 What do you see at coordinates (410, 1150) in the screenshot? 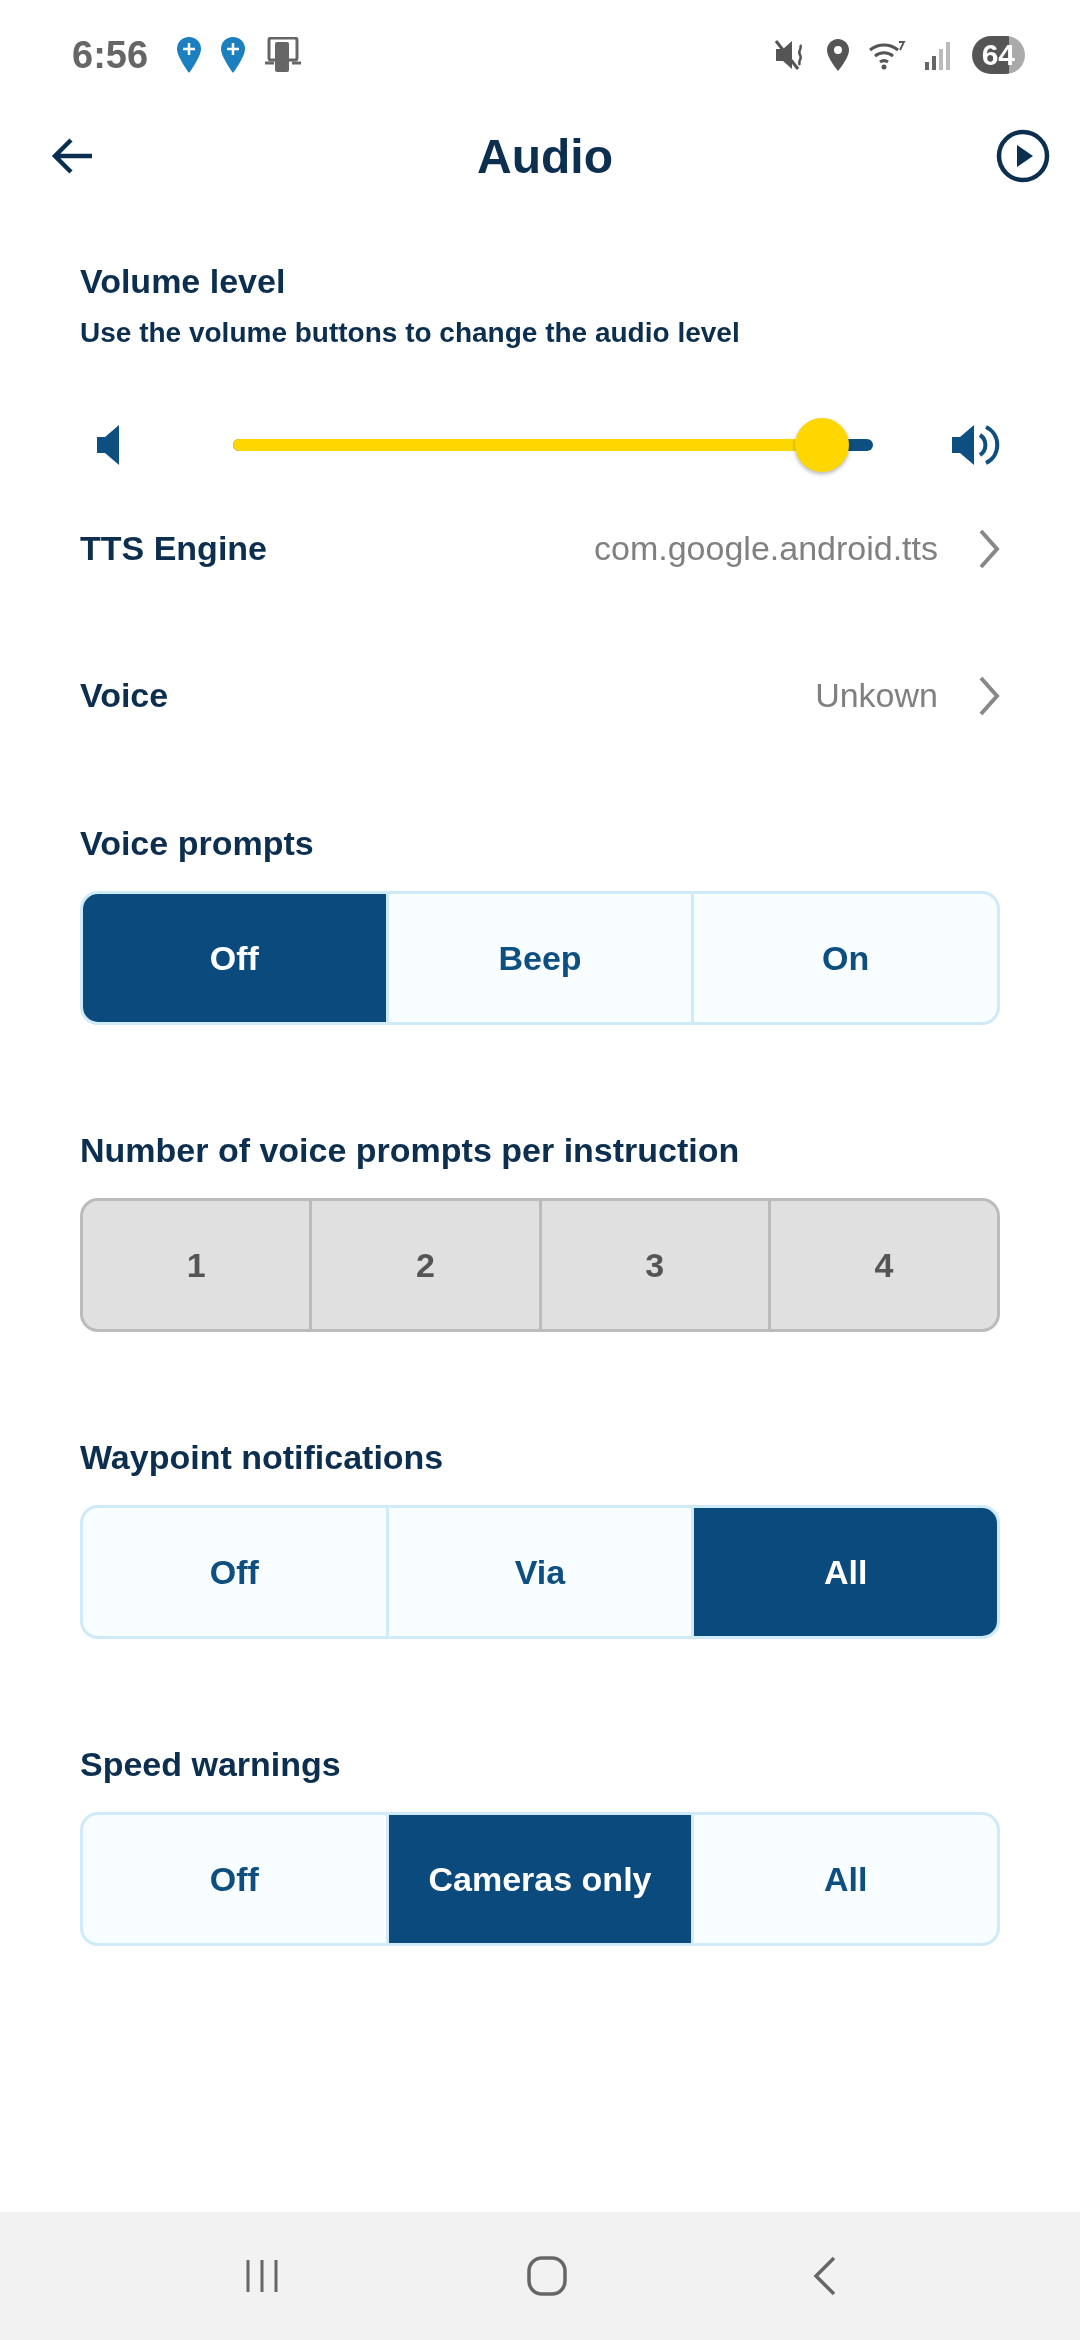
I see `section-title: Number of voice prompts per instruction` at bounding box center [410, 1150].